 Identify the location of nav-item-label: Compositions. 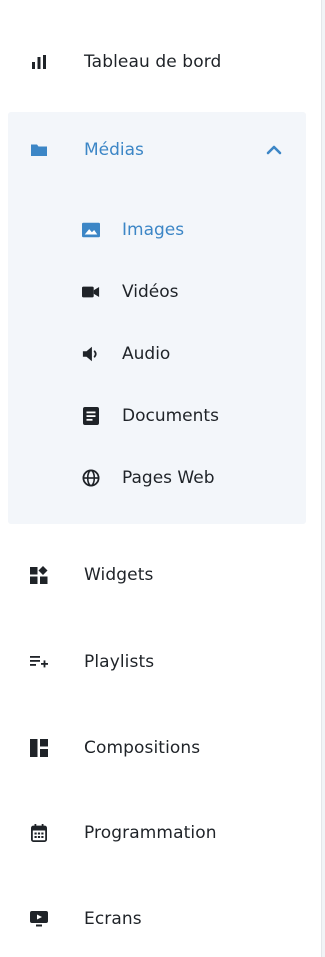
(142, 748).